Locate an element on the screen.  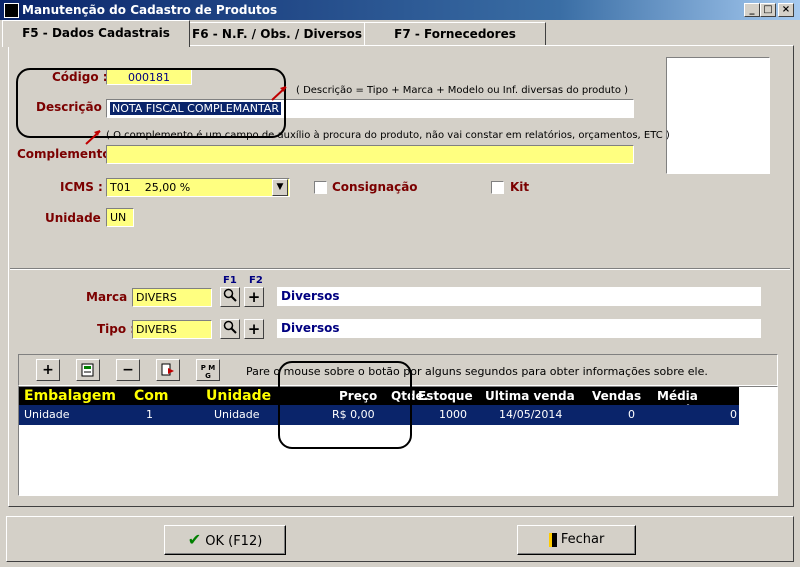
ok-button: ✔ OK (F12) is located at coordinates (225, 540).